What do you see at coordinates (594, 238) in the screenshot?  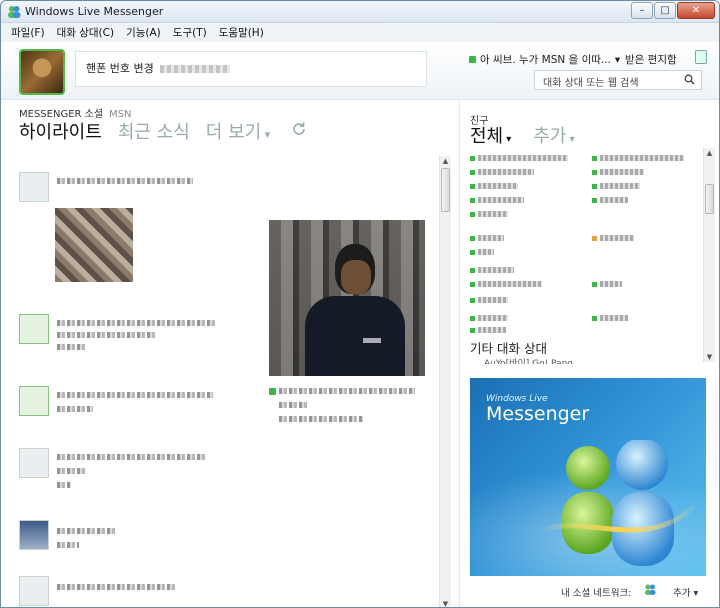 I see `away-status-icon` at bounding box center [594, 238].